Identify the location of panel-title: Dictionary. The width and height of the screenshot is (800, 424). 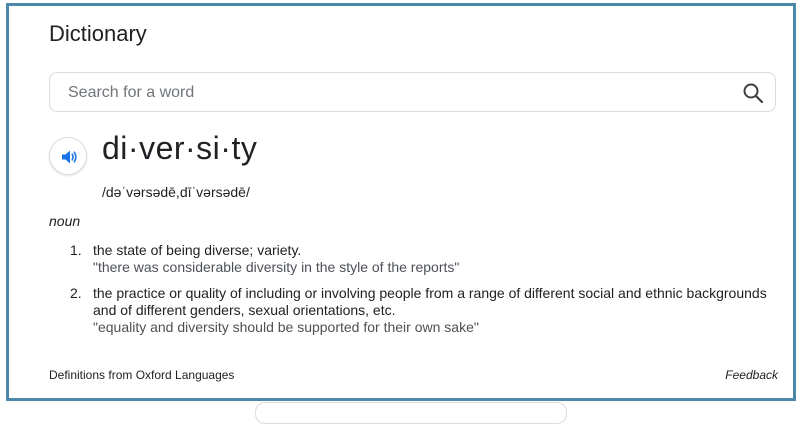
(98, 33).